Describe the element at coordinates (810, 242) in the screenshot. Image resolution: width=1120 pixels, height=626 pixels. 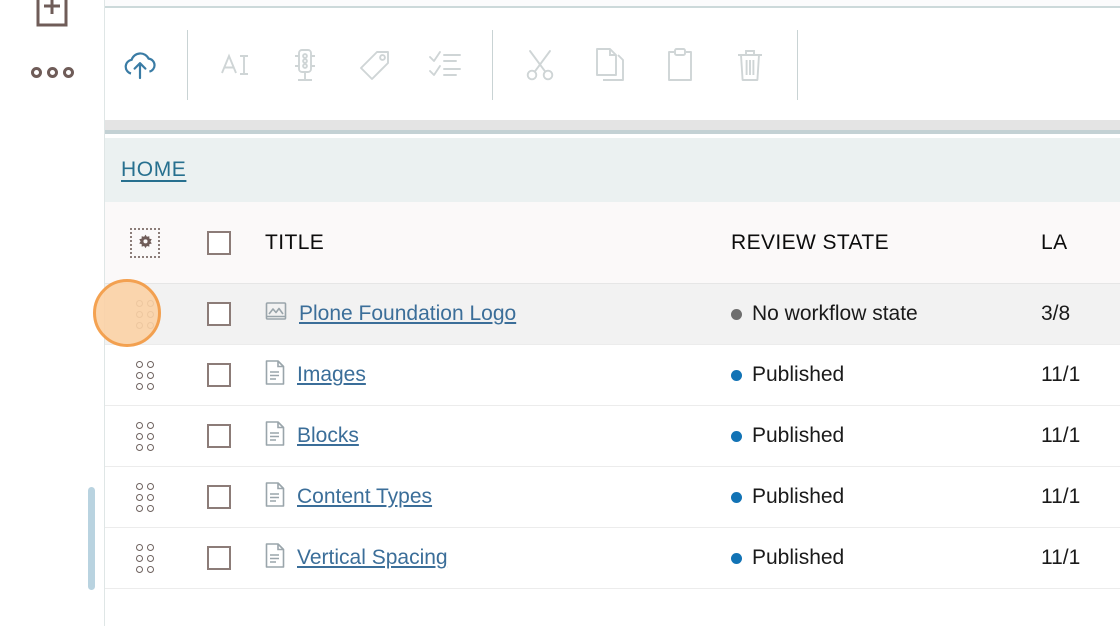
I see `column-header-review-state: REVIEW STATE` at that location.